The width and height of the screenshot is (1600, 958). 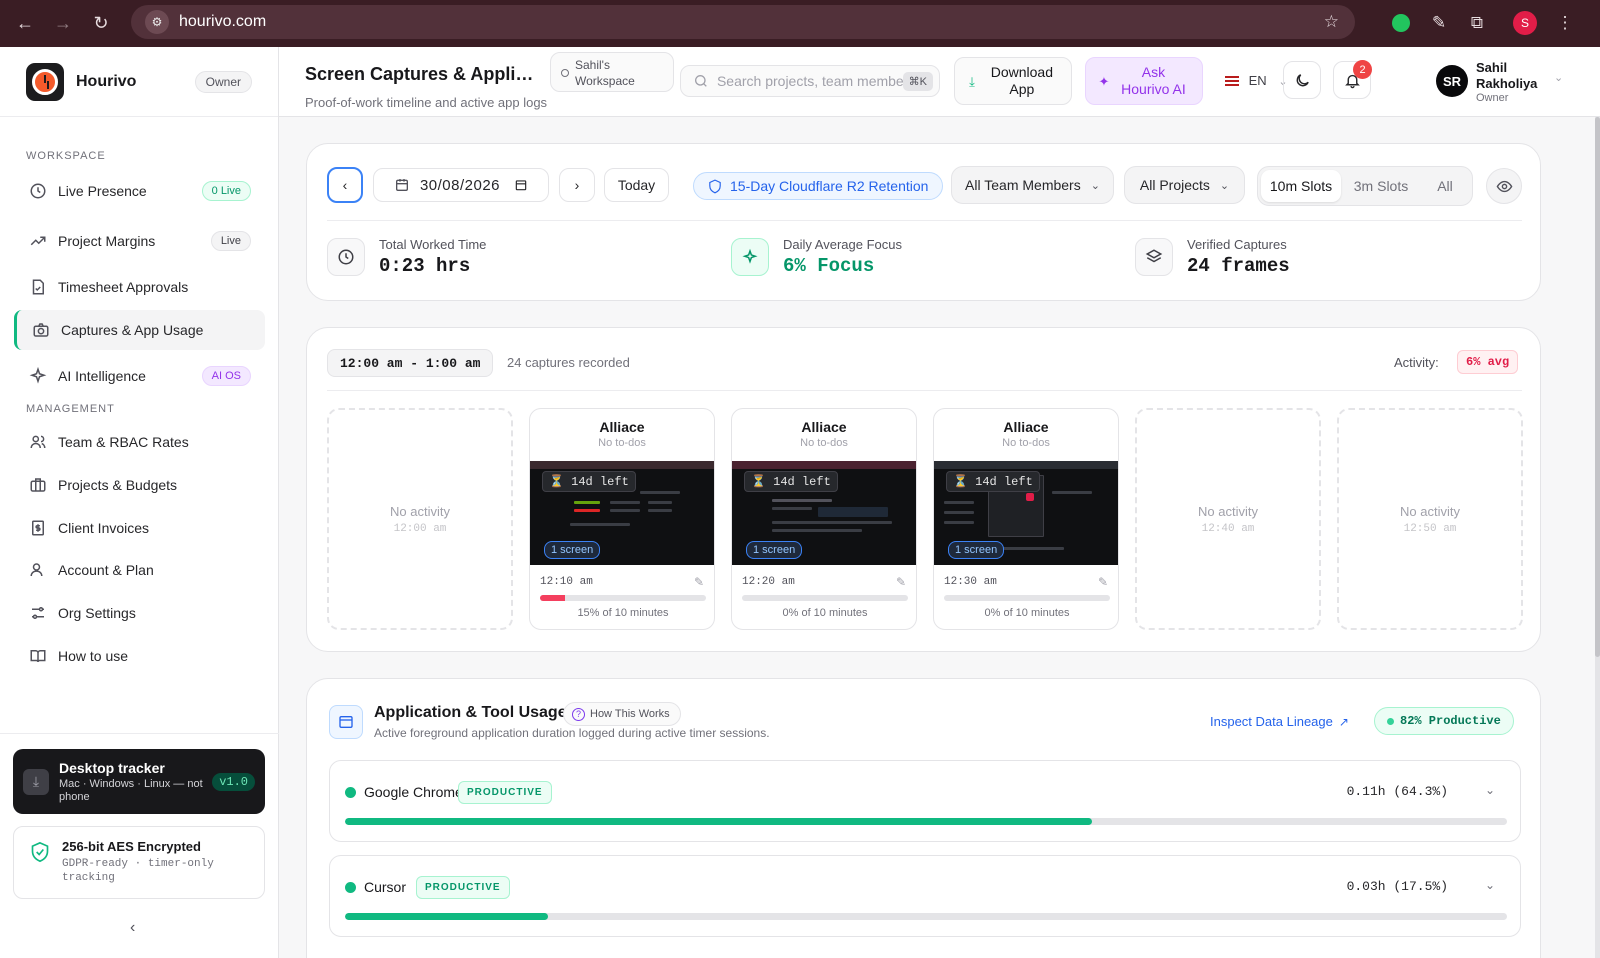 I want to click on hourivo-logo-icon, so click(x=45, y=81).